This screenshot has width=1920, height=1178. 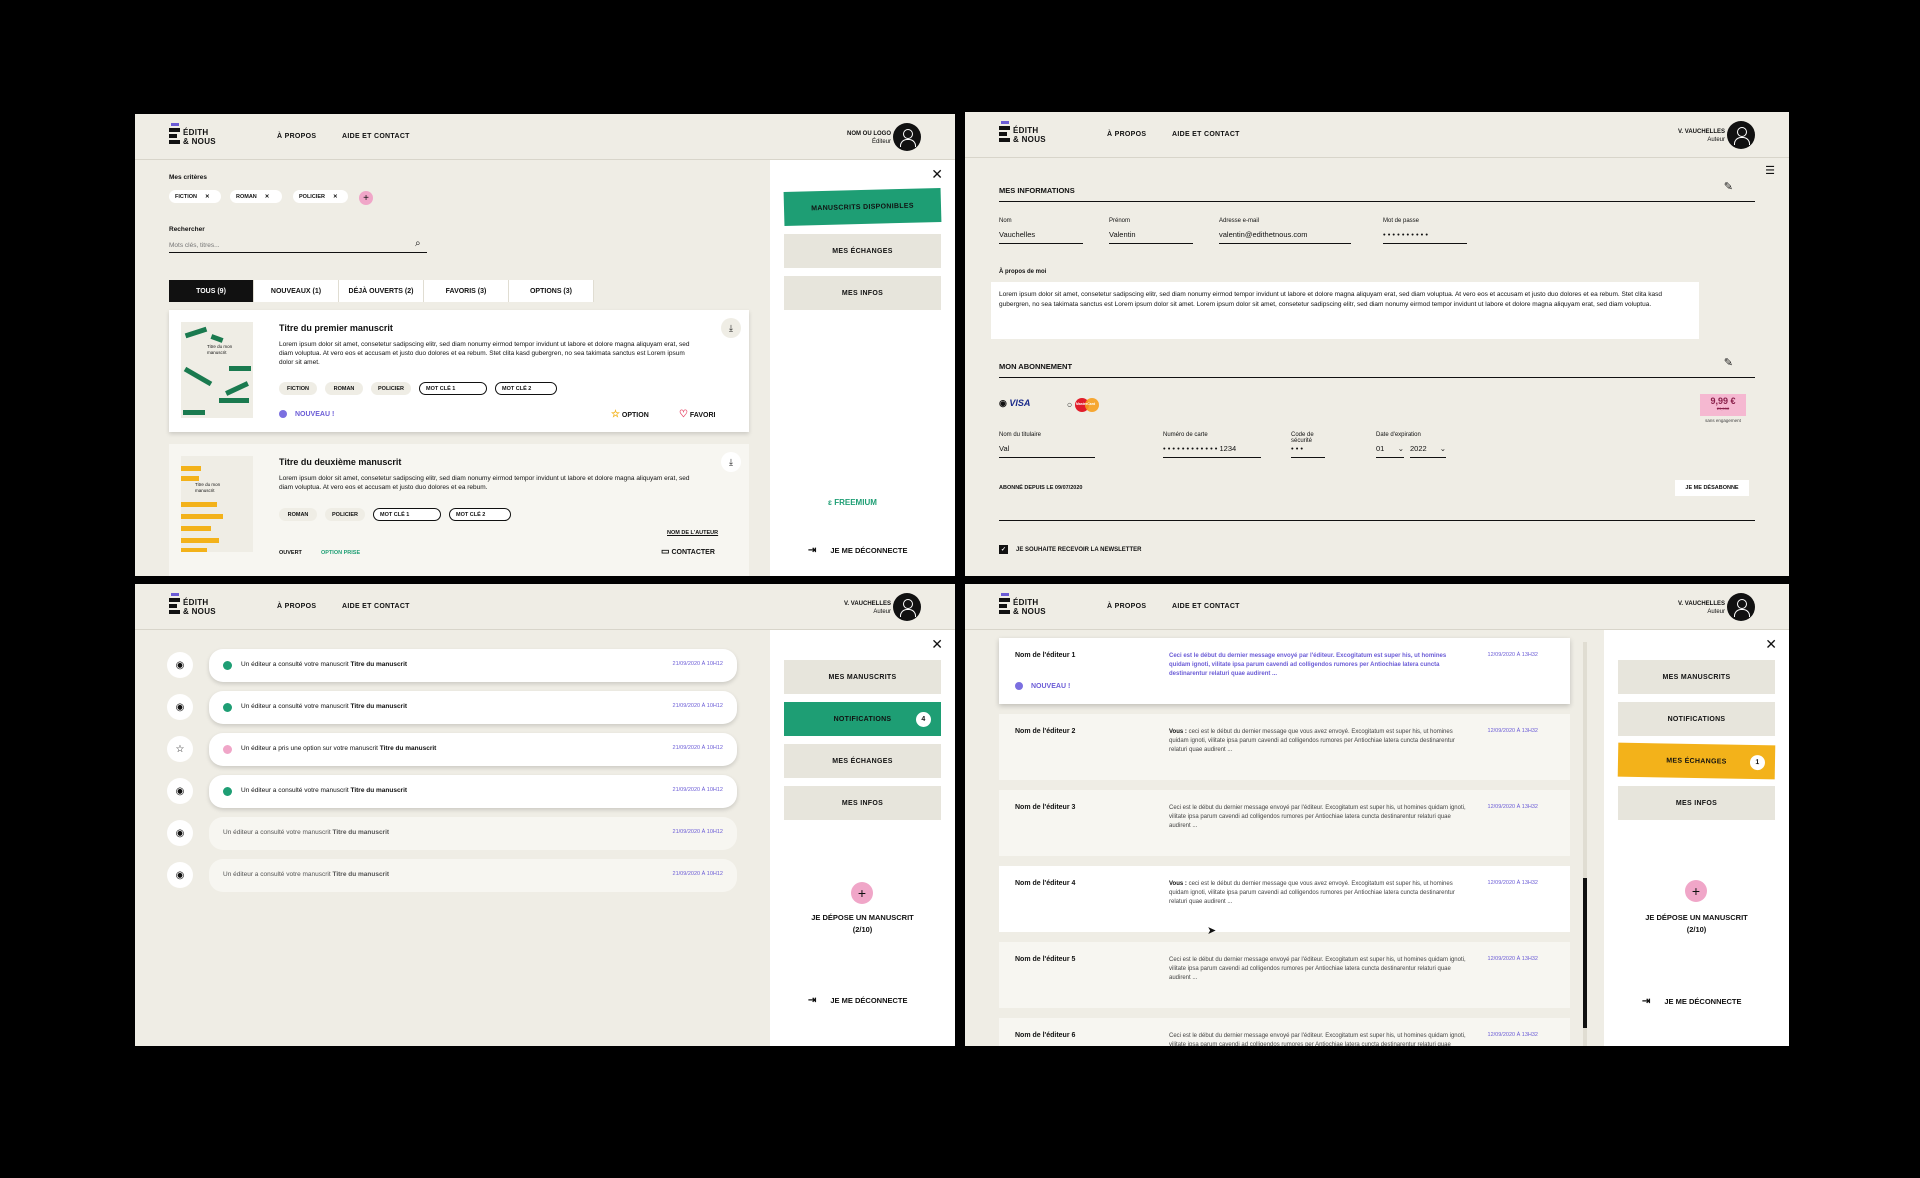 I want to click on tab-favoris: FAVORIS (3), so click(x=466, y=291).